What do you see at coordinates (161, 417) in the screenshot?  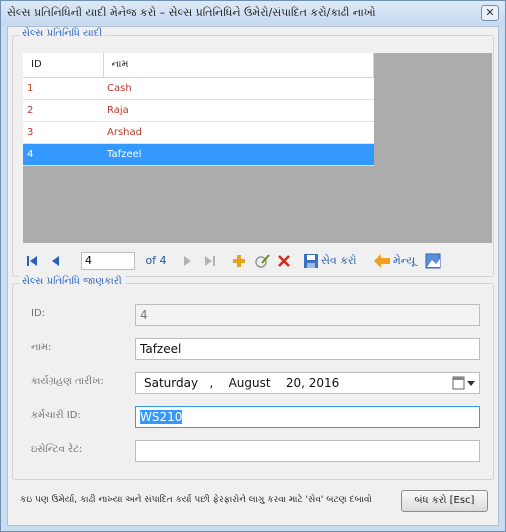 I see `employee-id-value: WS210` at bounding box center [161, 417].